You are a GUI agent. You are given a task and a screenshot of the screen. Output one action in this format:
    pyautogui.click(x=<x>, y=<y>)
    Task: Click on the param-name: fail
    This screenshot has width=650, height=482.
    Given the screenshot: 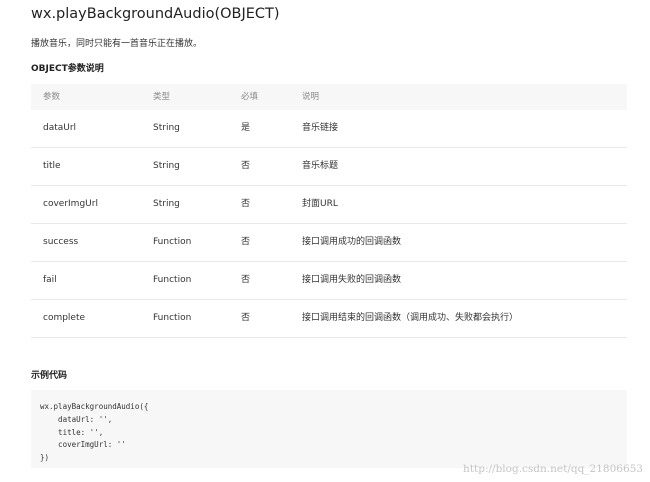 What is the action you would take?
    pyautogui.click(x=50, y=280)
    